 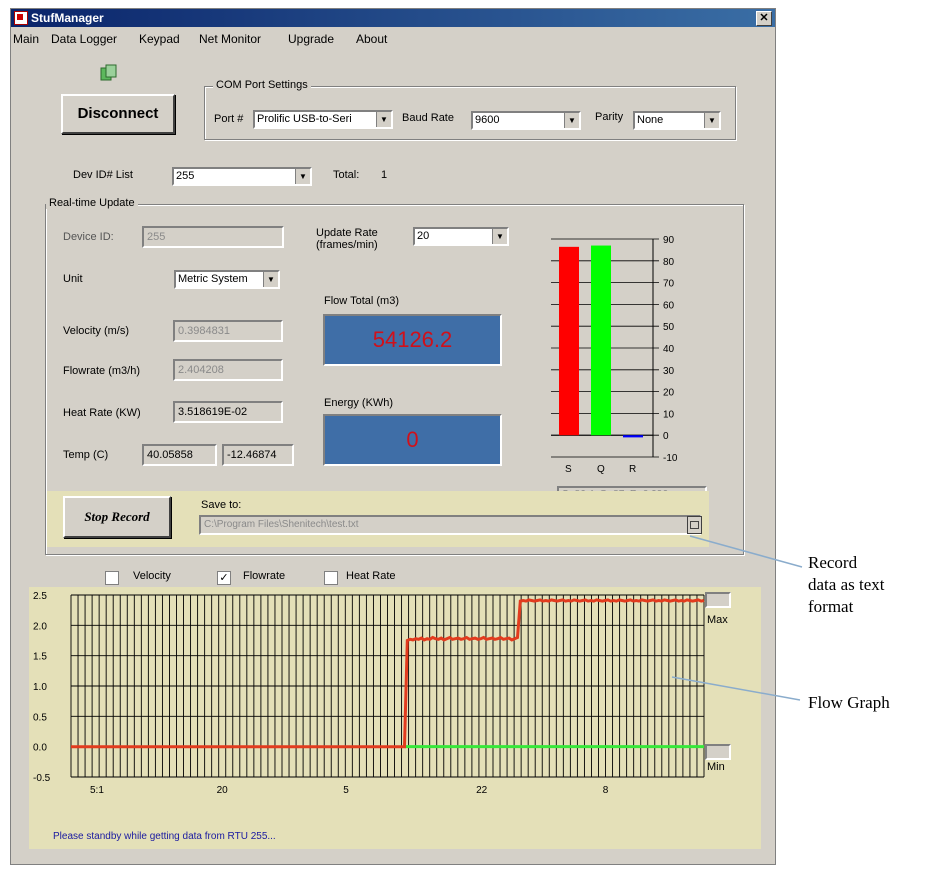 I want to click on y-tick-label: 0, so click(x=666, y=436).